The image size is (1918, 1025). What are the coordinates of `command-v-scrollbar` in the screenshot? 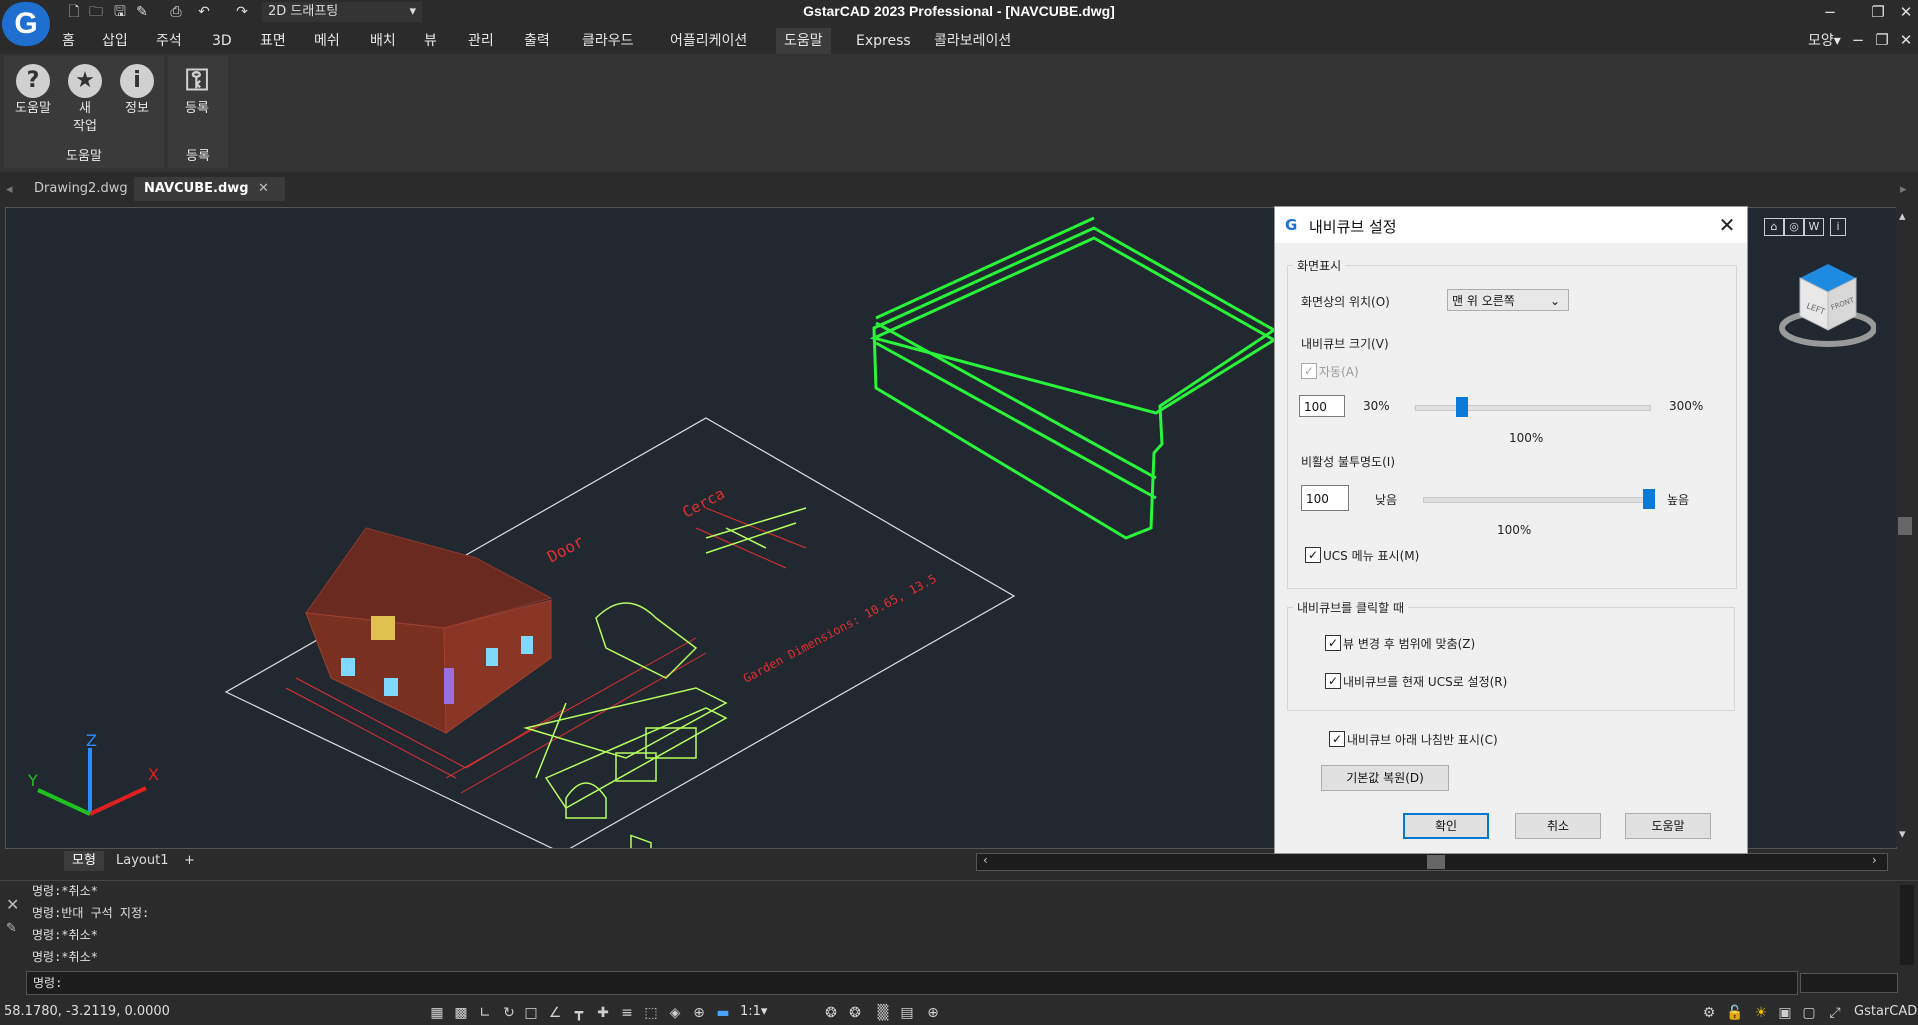 It's located at (1907, 925).